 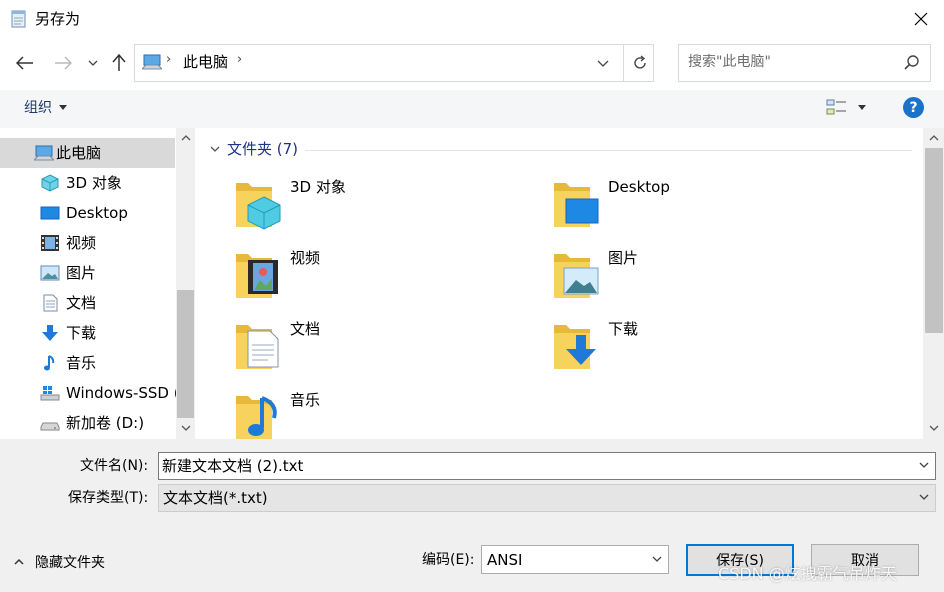 I want to click on folder-label: 图片, so click(x=623, y=258).